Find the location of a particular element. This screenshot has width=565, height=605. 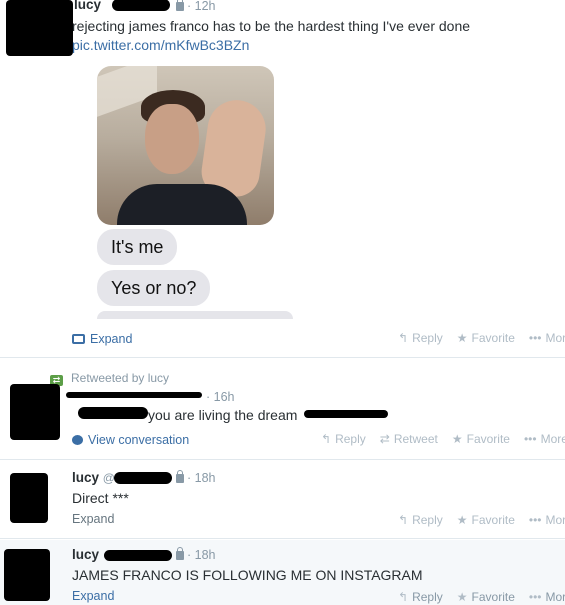

message-bubble-partial is located at coordinates (195, 315).